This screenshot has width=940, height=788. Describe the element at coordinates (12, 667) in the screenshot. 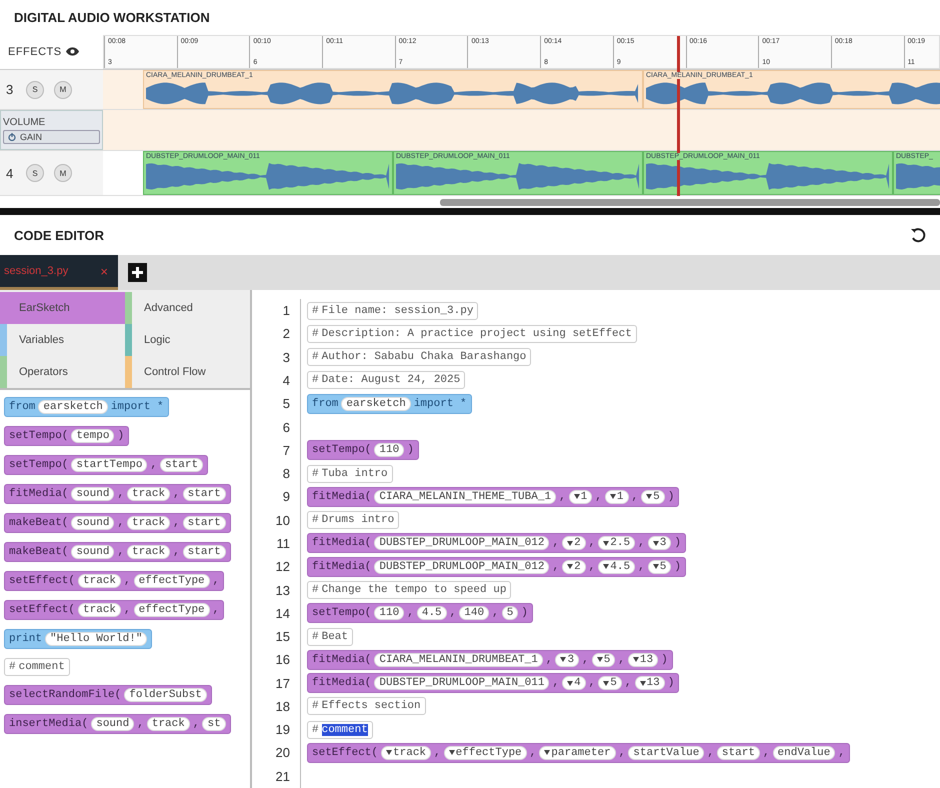

I see `comment-mark: #` at that location.